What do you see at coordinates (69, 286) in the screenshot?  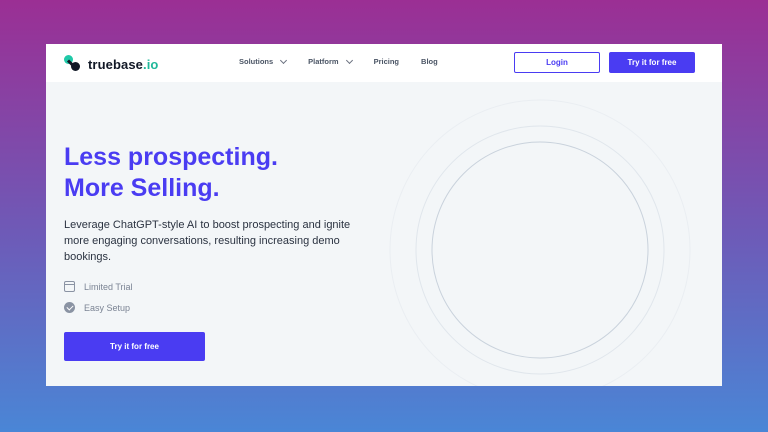 I see `calendar-icon` at bounding box center [69, 286].